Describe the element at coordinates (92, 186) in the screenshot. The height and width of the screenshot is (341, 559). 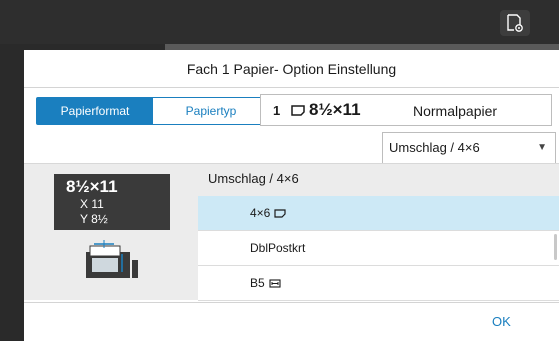
I see `preview-size-label: 8½×11` at that location.